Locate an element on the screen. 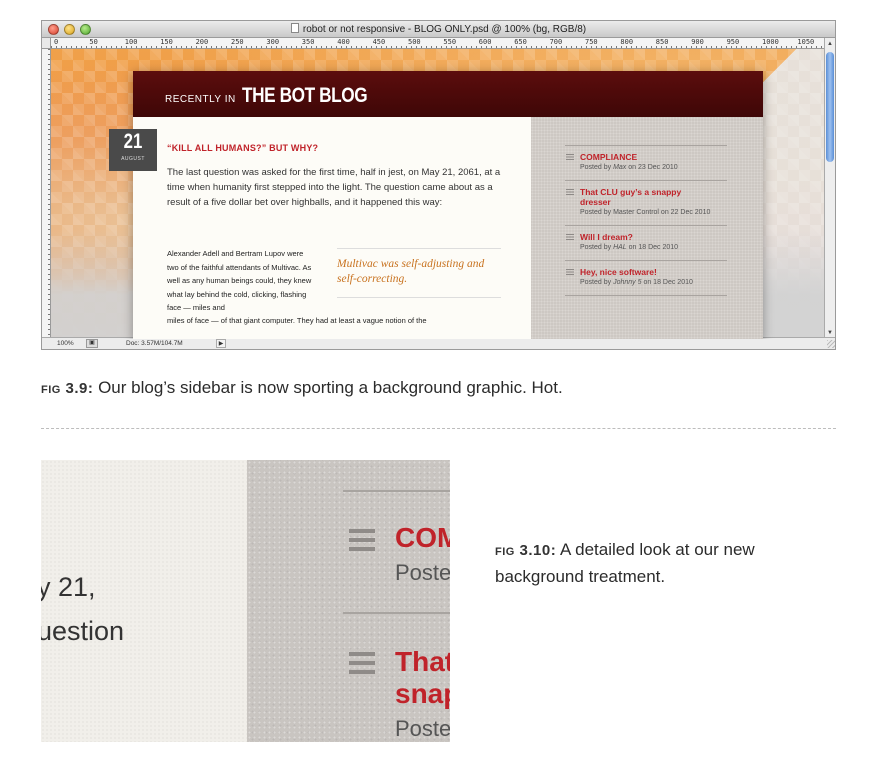 This screenshot has height=775, width=877. meta-author: Johnny 5 is located at coordinates (627, 282).